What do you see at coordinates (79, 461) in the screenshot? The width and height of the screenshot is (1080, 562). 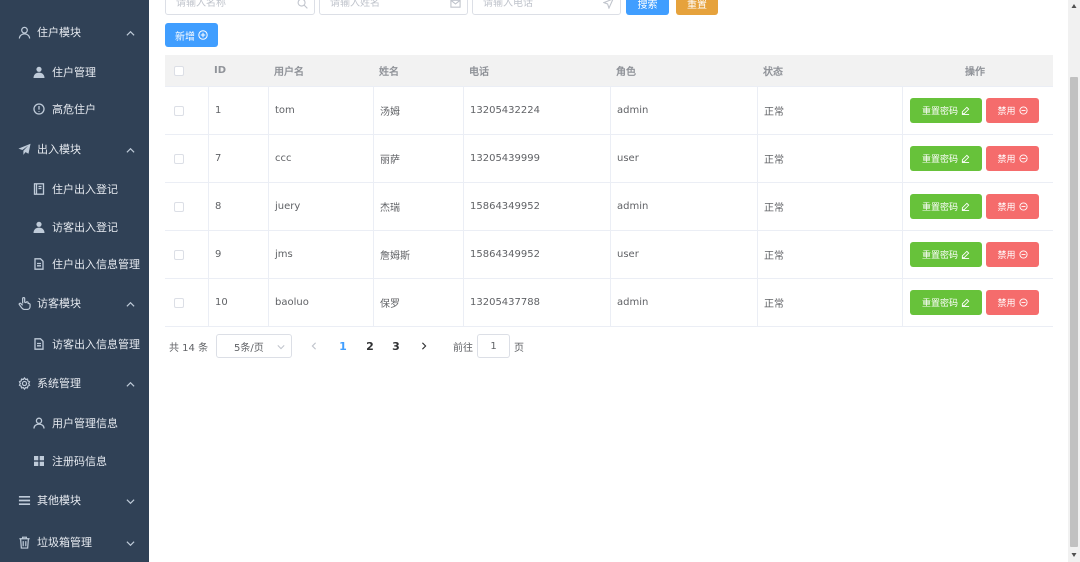 I see `sidebar-item-label: 注册码信息` at bounding box center [79, 461].